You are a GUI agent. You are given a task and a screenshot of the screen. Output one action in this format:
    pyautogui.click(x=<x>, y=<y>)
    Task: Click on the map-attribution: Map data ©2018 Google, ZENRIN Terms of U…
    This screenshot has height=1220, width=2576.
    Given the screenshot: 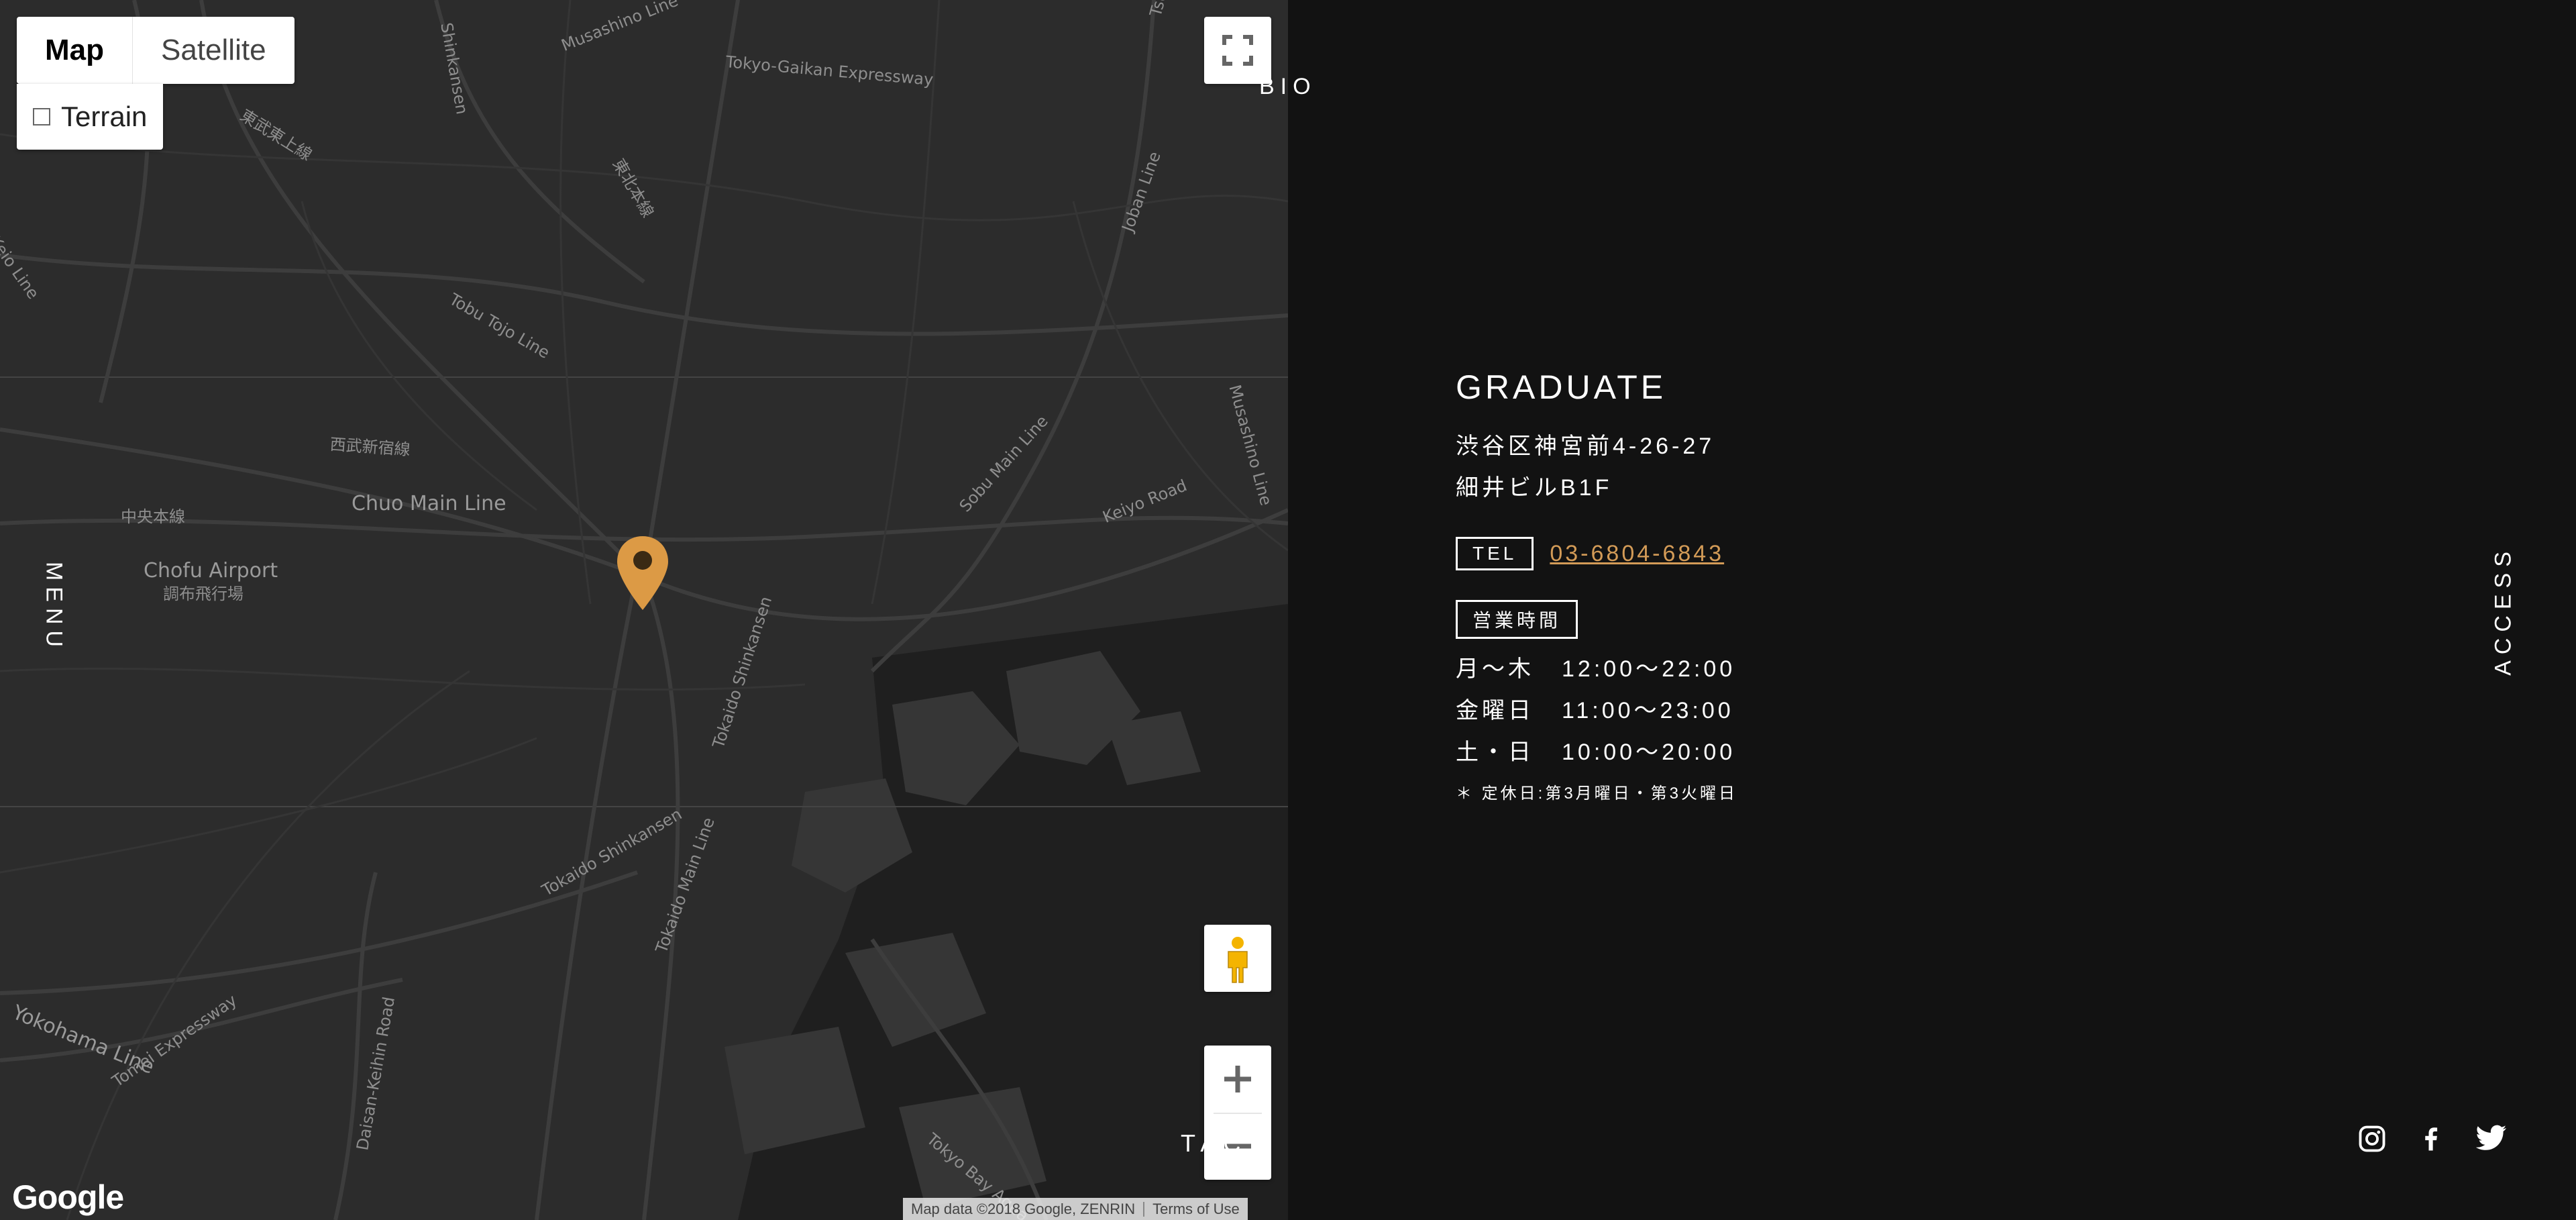 What is the action you would take?
    pyautogui.click(x=1075, y=1209)
    